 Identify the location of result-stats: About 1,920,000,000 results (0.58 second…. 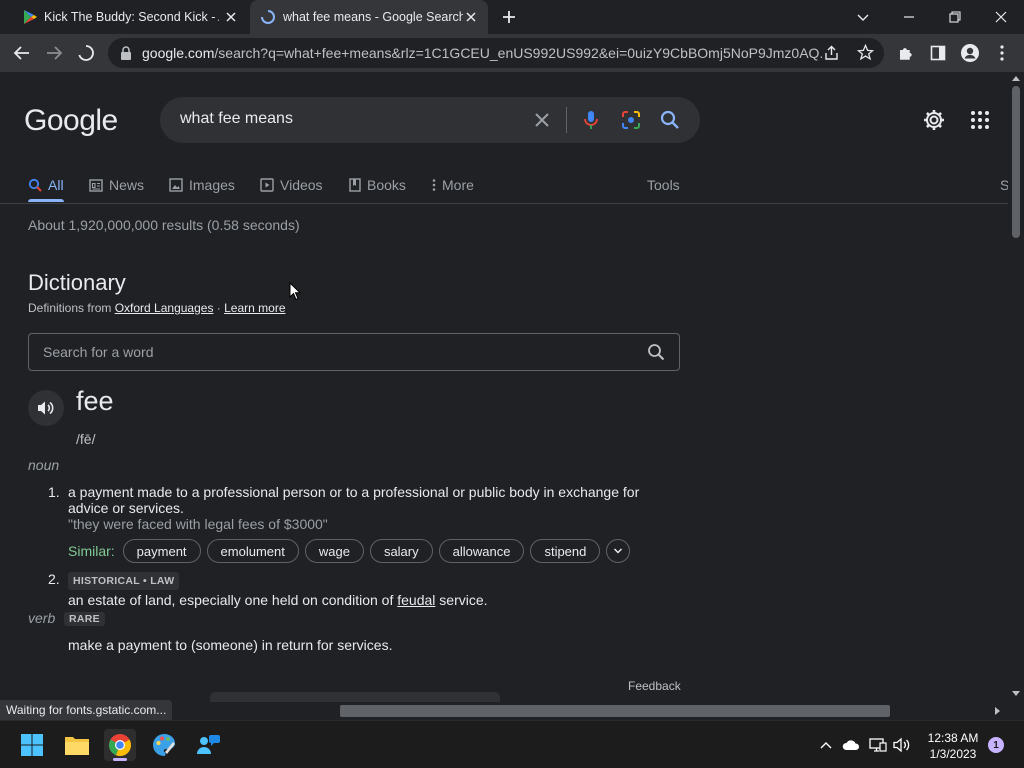
(164, 225).